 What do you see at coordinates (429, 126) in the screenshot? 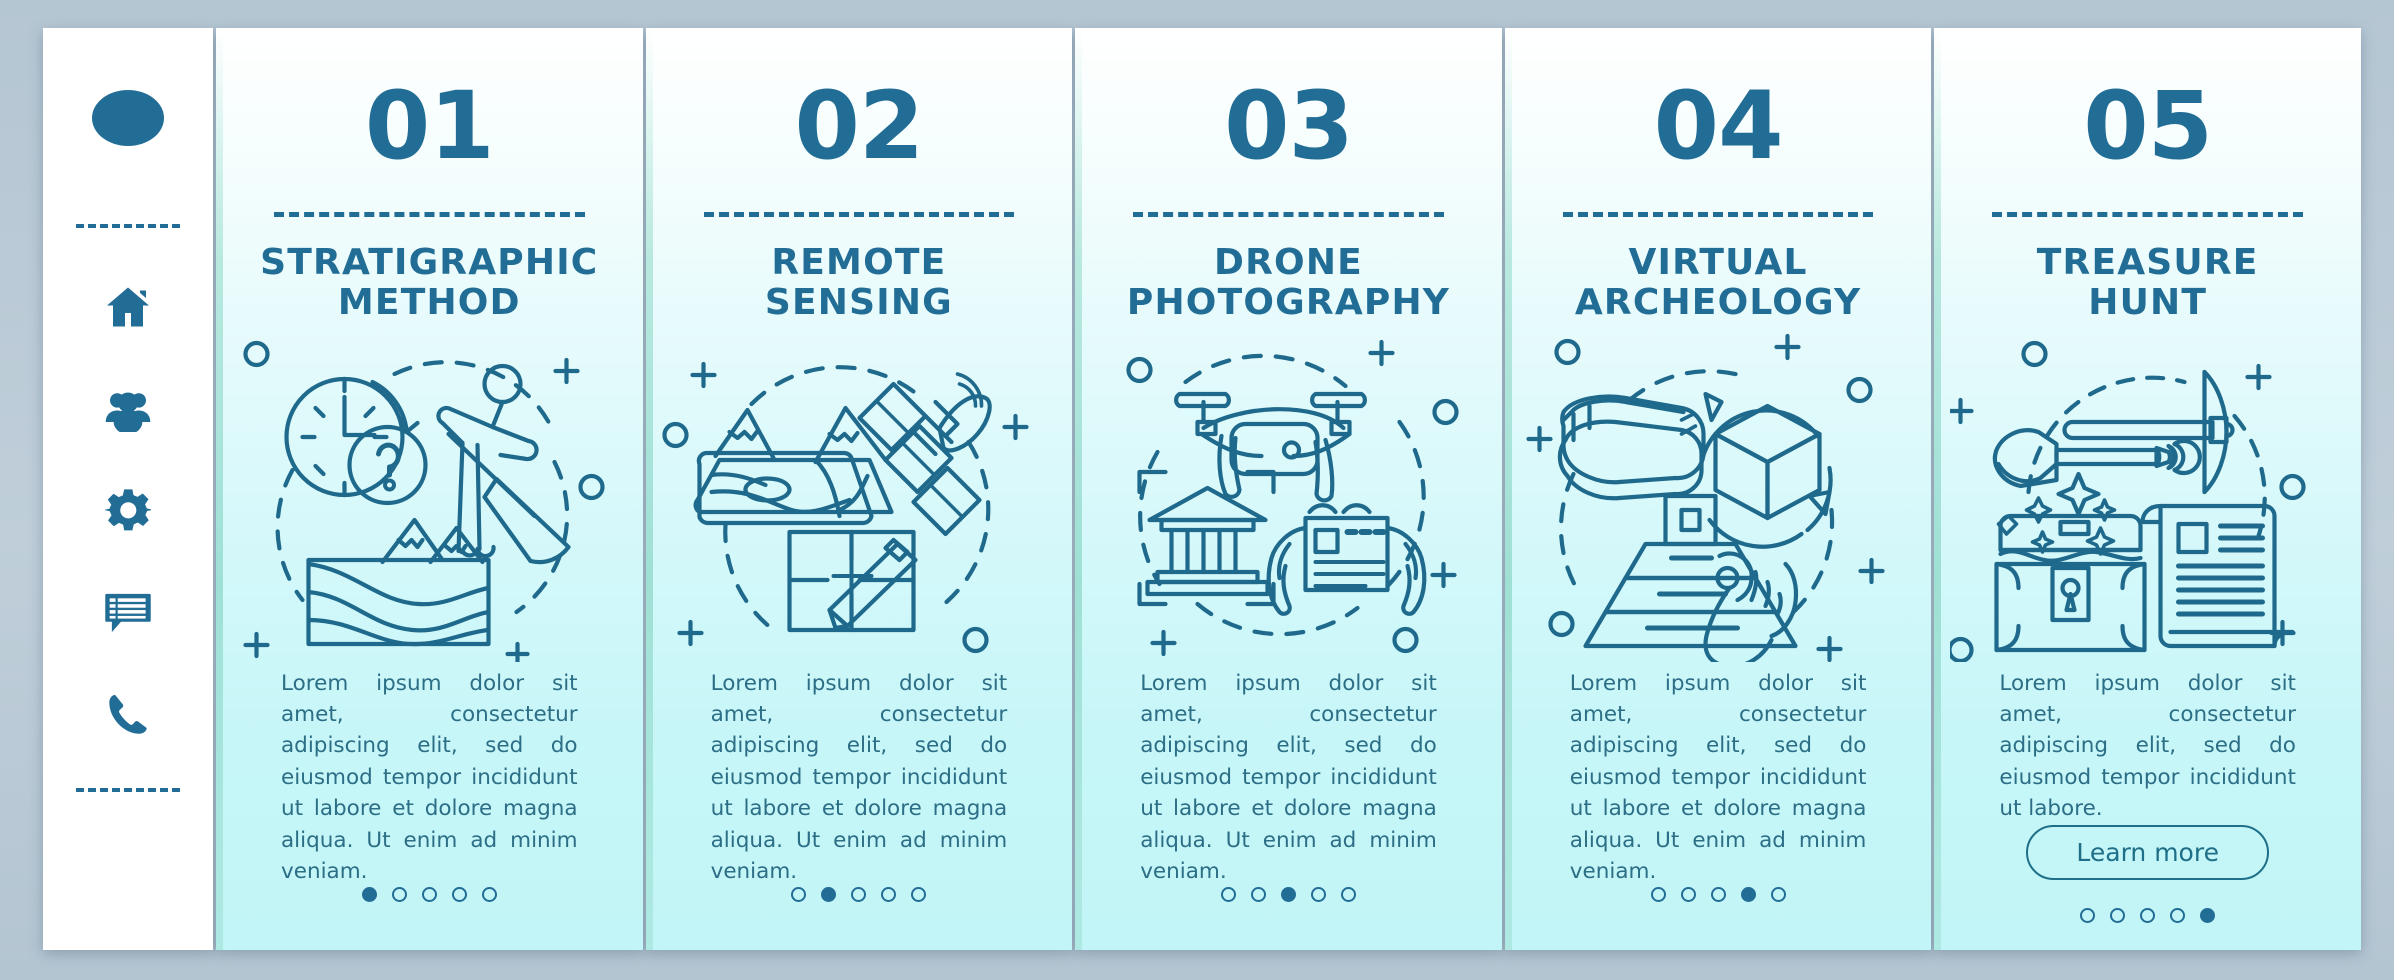
I see `card-number: 01` at bounding box center [429, 126].